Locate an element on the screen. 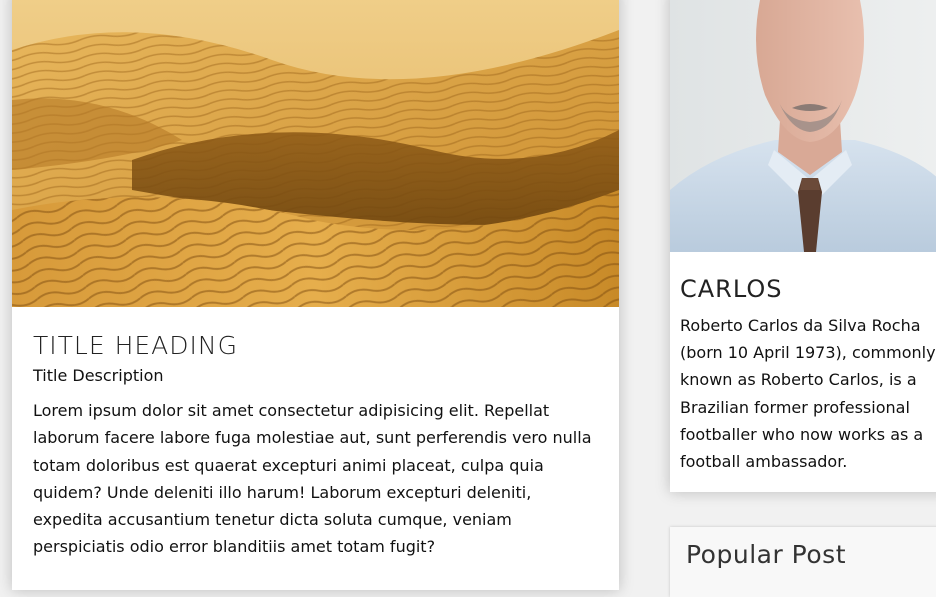 The image size is (936, 597). profile-name: CARLOS is located at coordinates (731, 289).